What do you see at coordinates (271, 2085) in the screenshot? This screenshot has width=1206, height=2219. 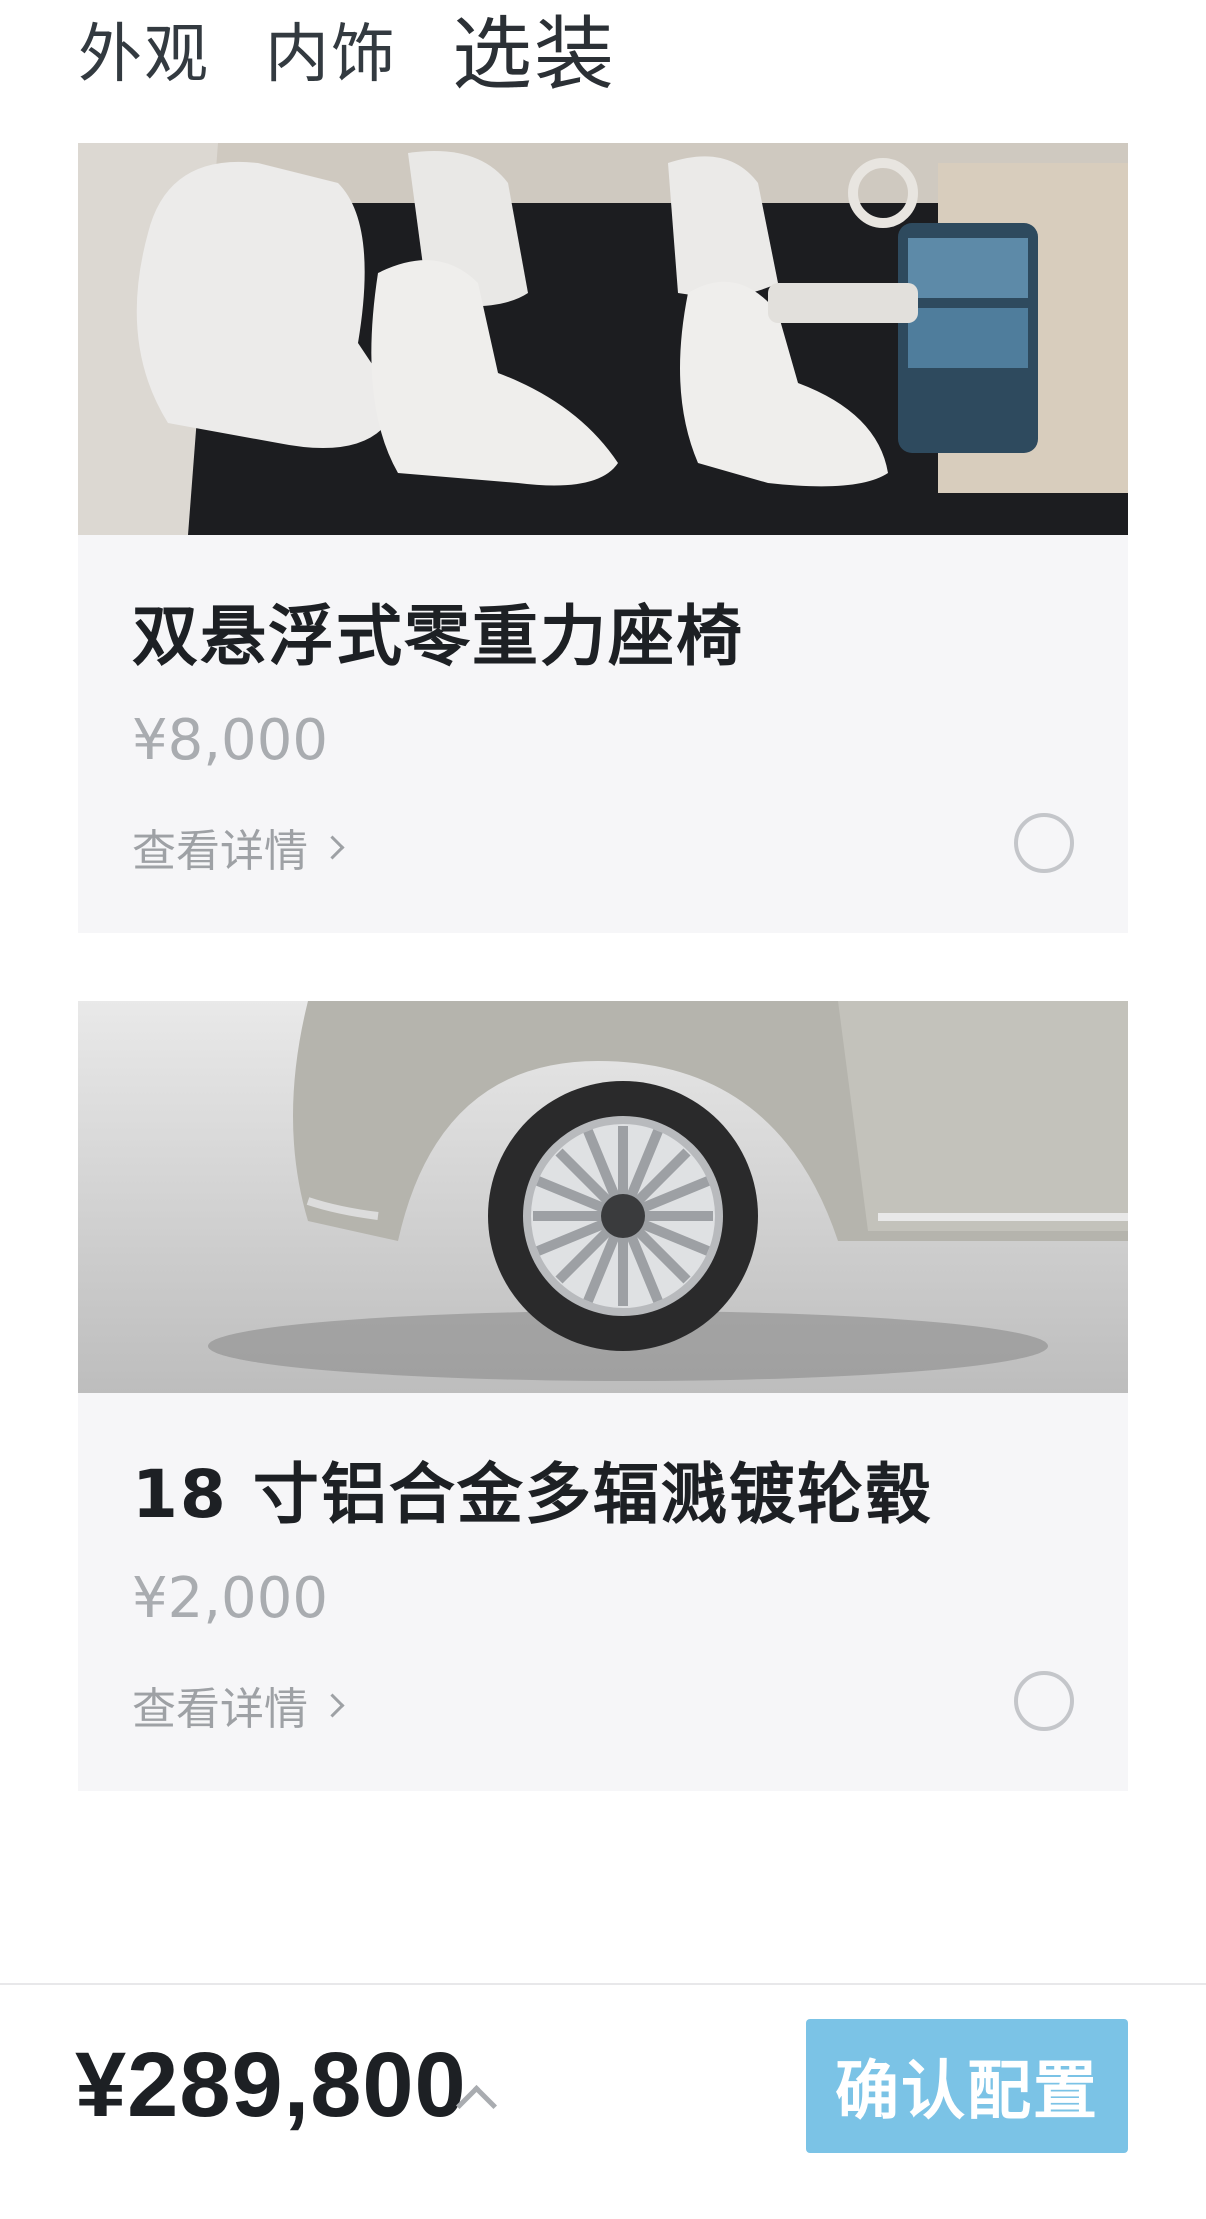 I see `total-price: ¥289,800` at bounding box center [271, 2085].